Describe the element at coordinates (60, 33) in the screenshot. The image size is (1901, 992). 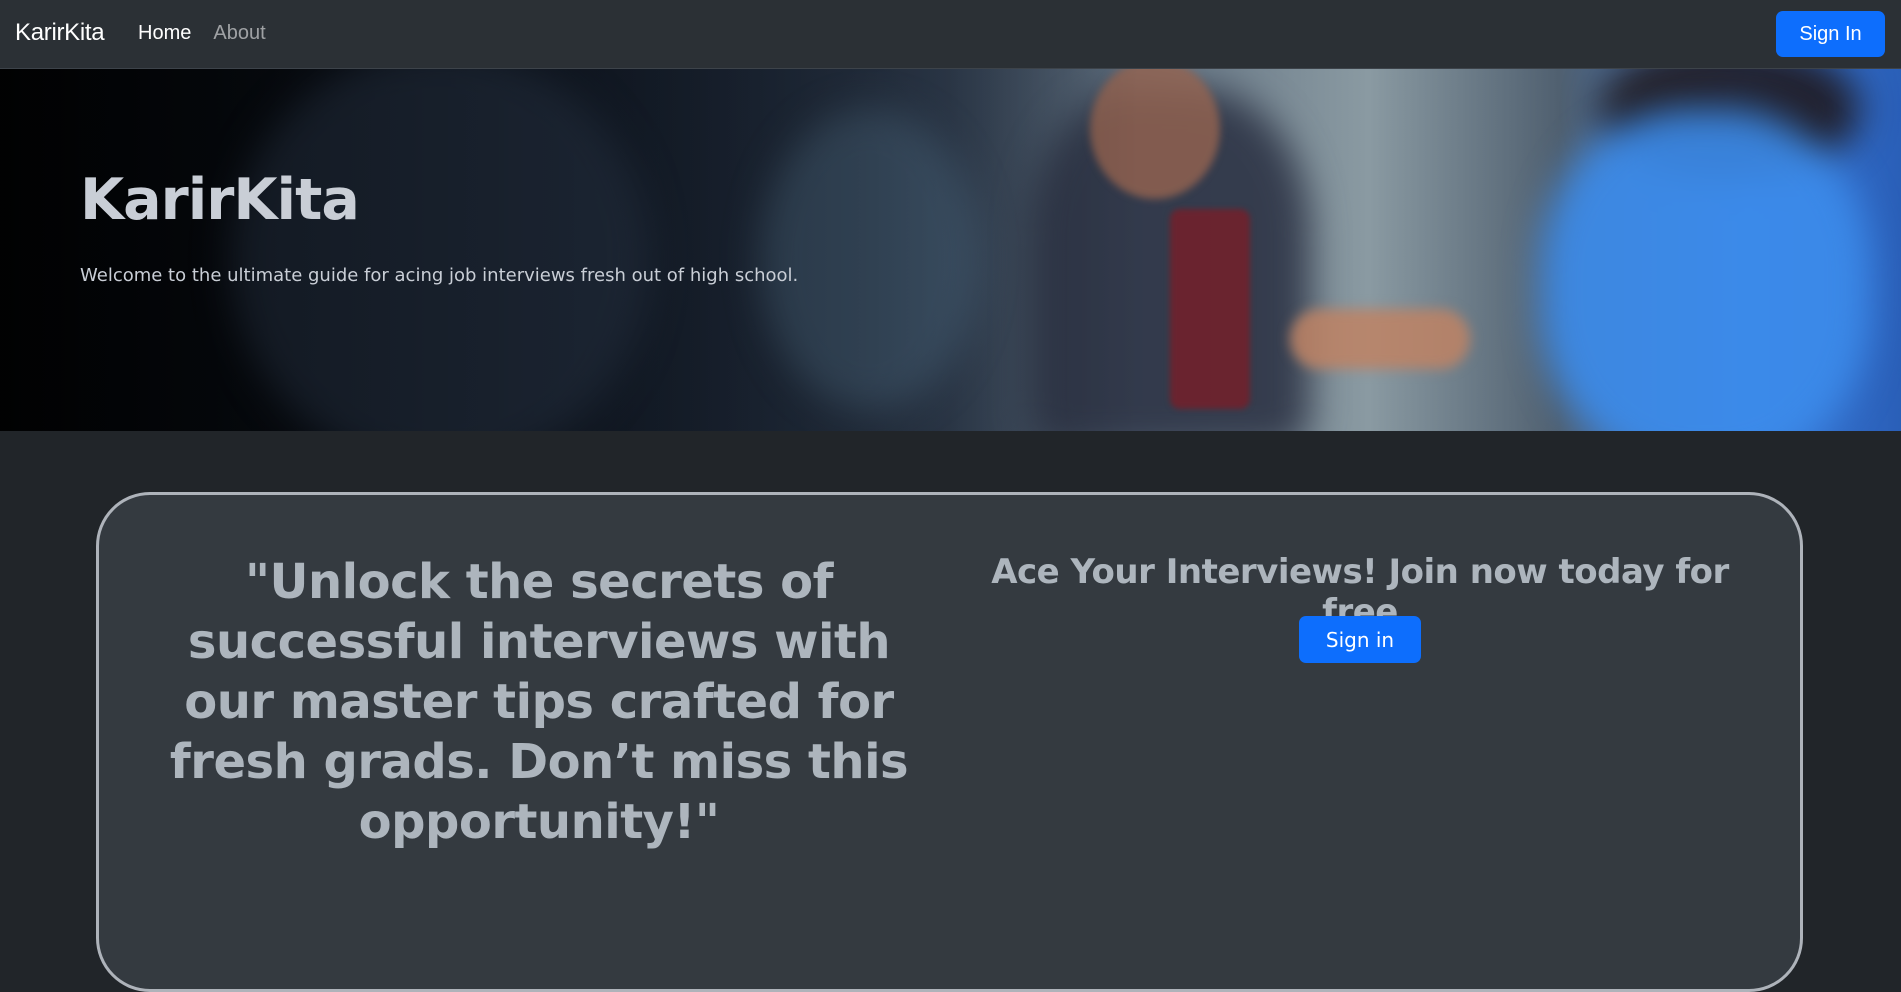
I see `brand-logo: KarirKita` at that location.